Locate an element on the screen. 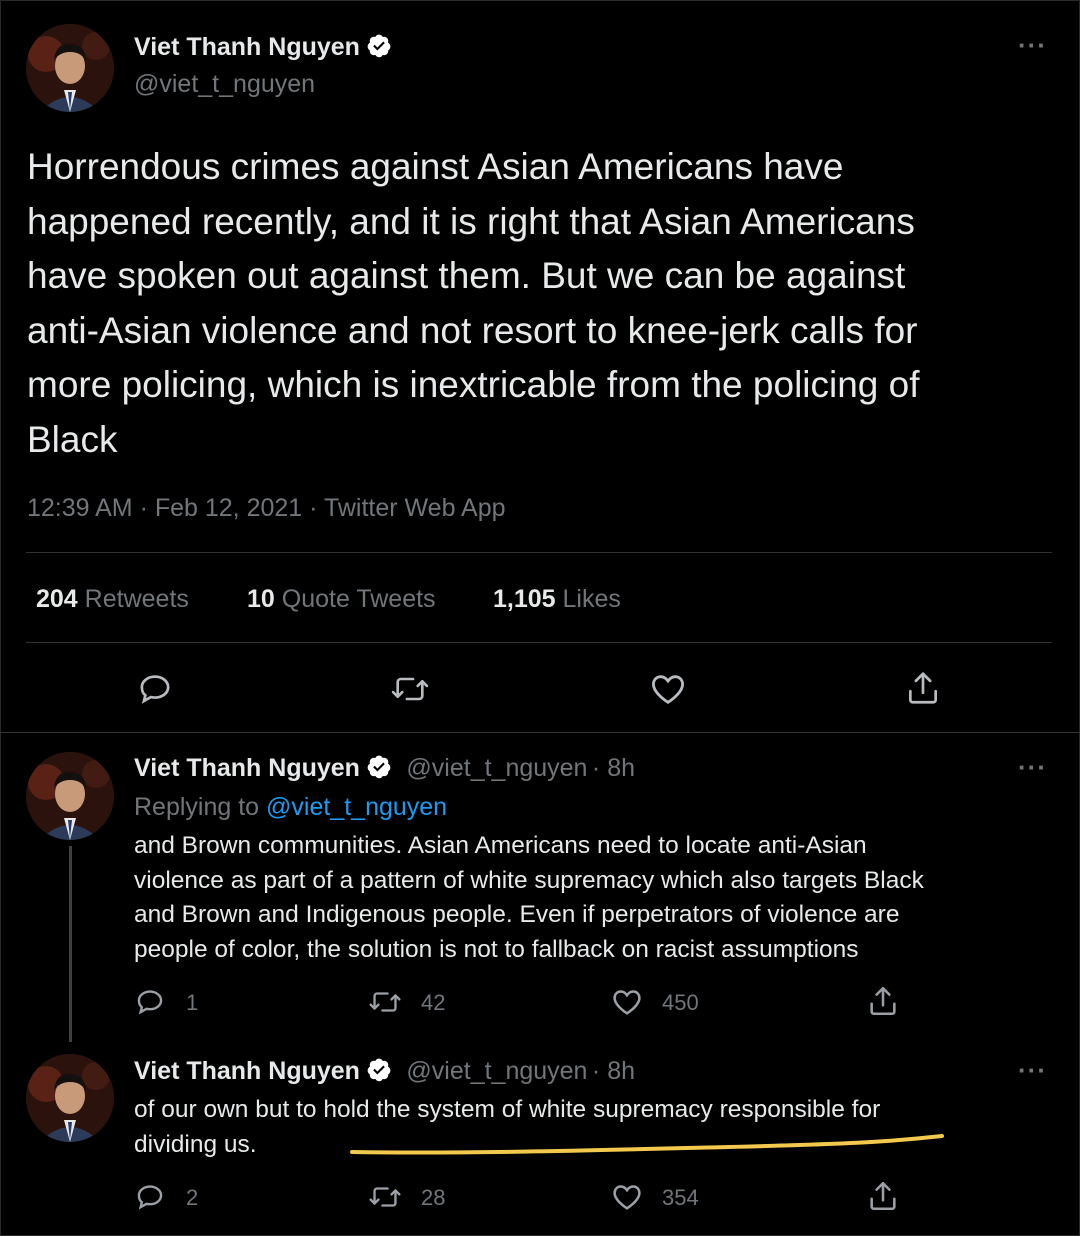 This screenshot has width=1080, height=1236. like-count: 354 is located at coordinates (680, 1197).